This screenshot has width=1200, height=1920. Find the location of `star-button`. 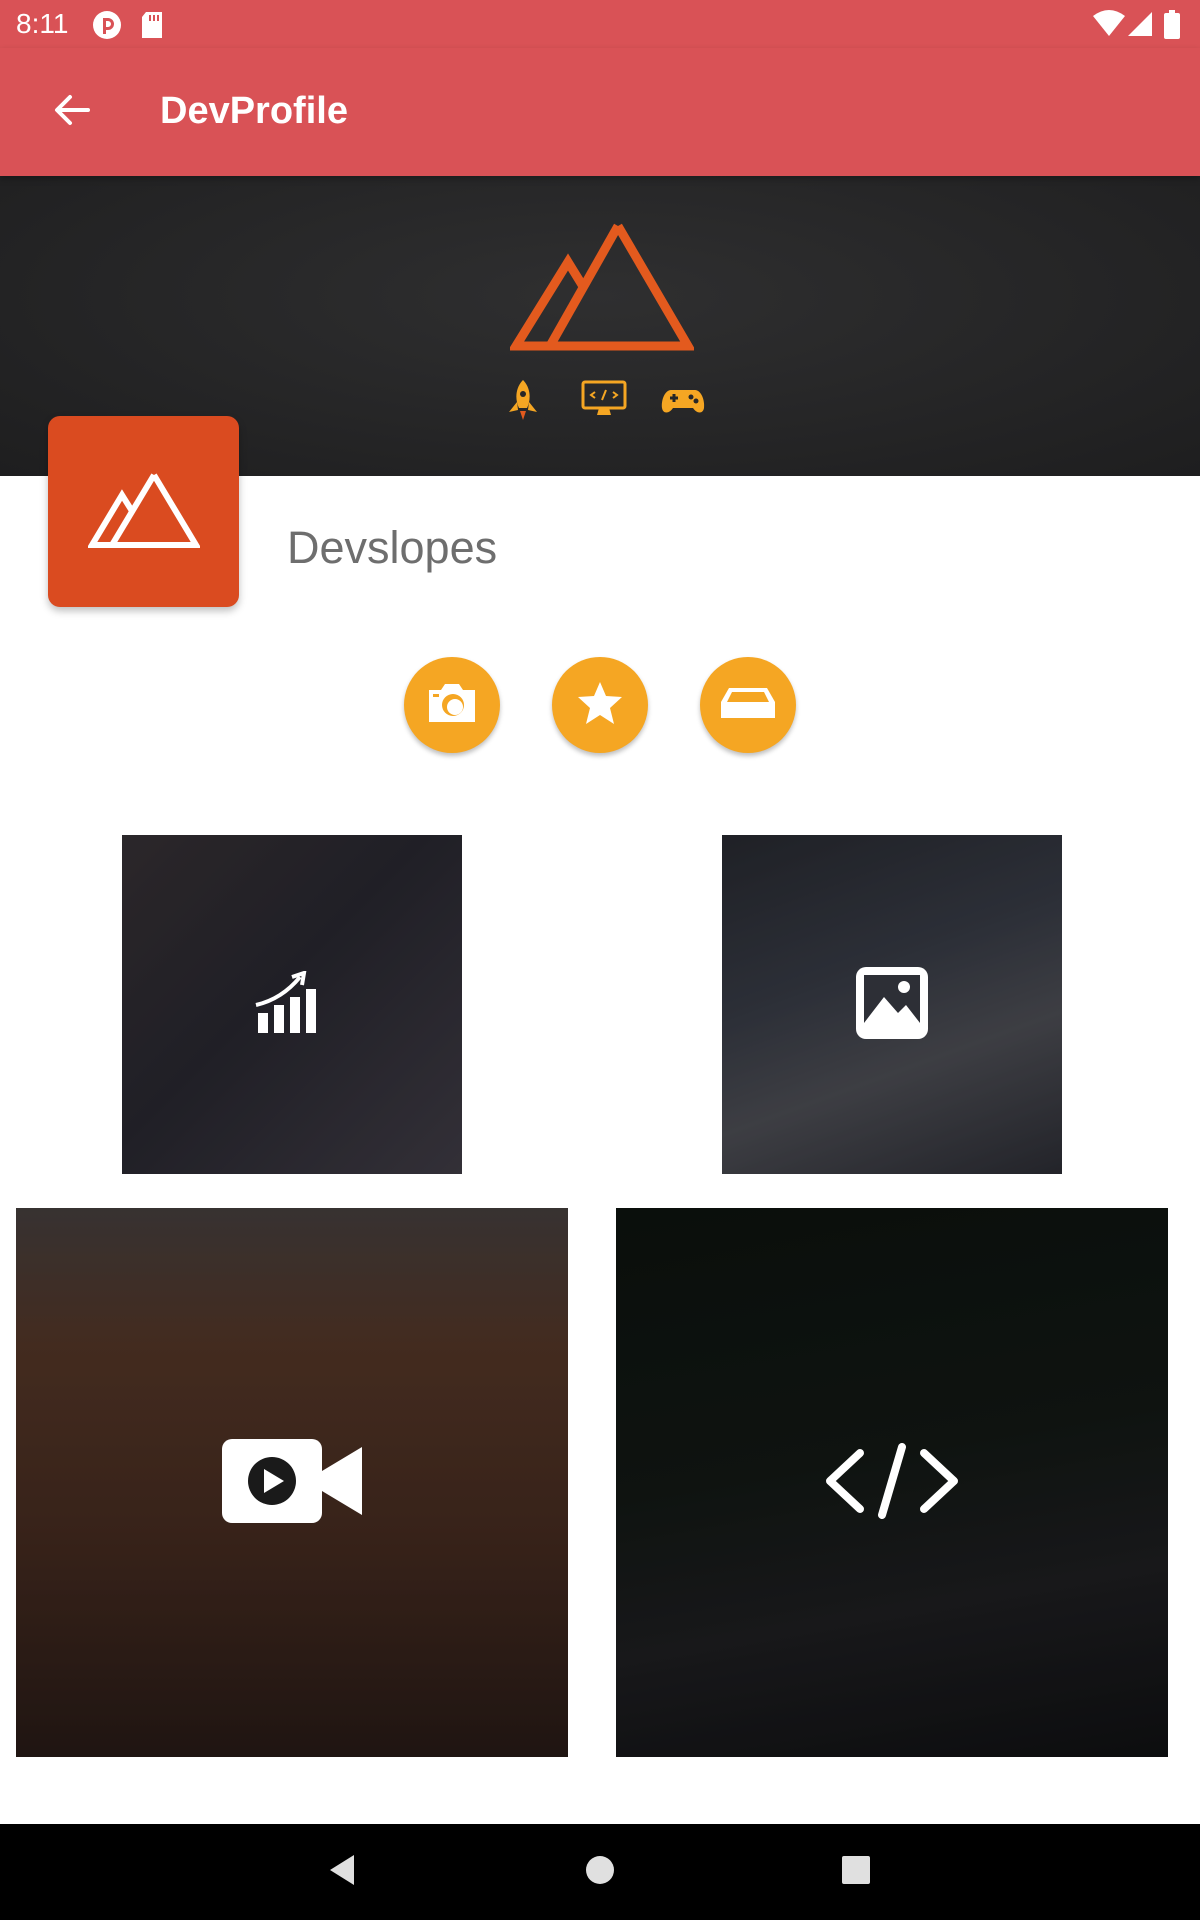

star-button is located at coordinates (600, 705).